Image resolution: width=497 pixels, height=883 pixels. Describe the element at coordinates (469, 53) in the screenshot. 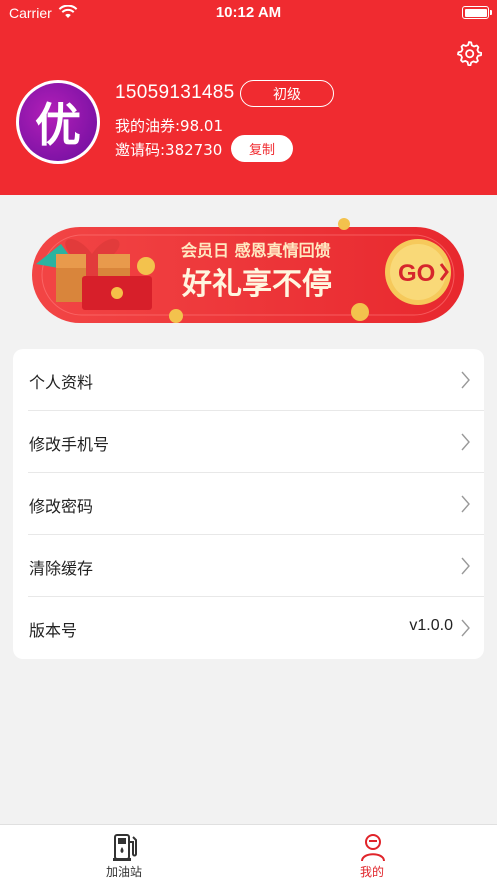

I see `gear-icon` at that location.